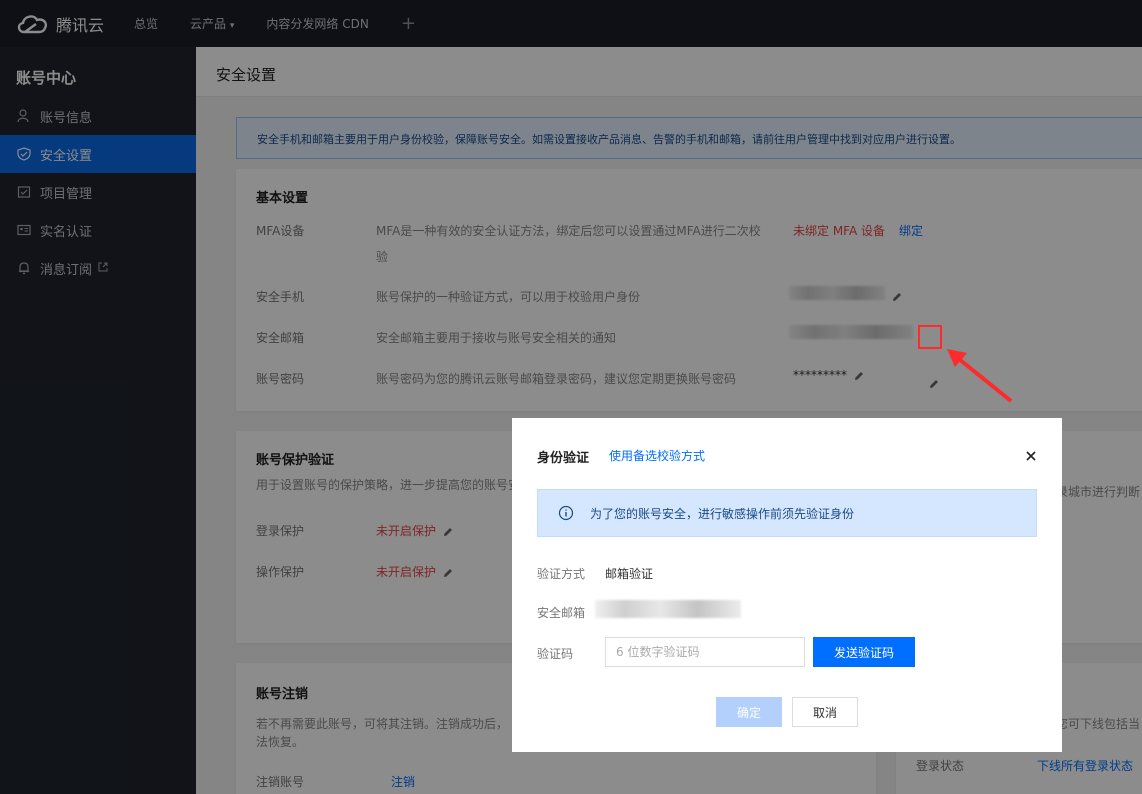 The width and height of the screenshot is (1142, 794). I want to click on send-code-button: 发送验证码, so click(864, 652).